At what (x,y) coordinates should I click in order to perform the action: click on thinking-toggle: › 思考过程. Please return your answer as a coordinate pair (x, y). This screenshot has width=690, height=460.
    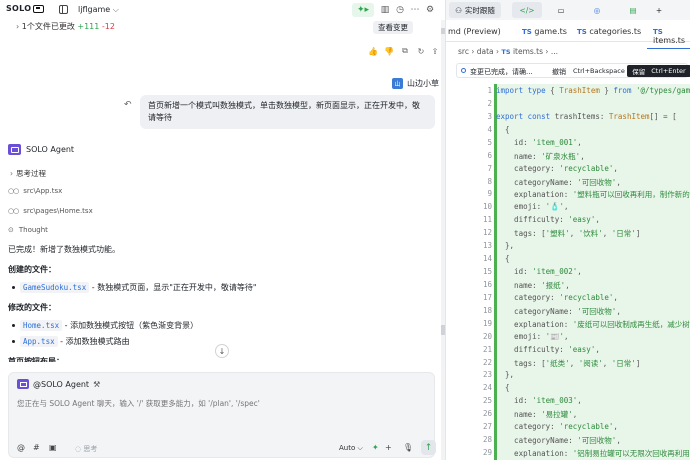
    Looking at the image, I should click on (30, 173).